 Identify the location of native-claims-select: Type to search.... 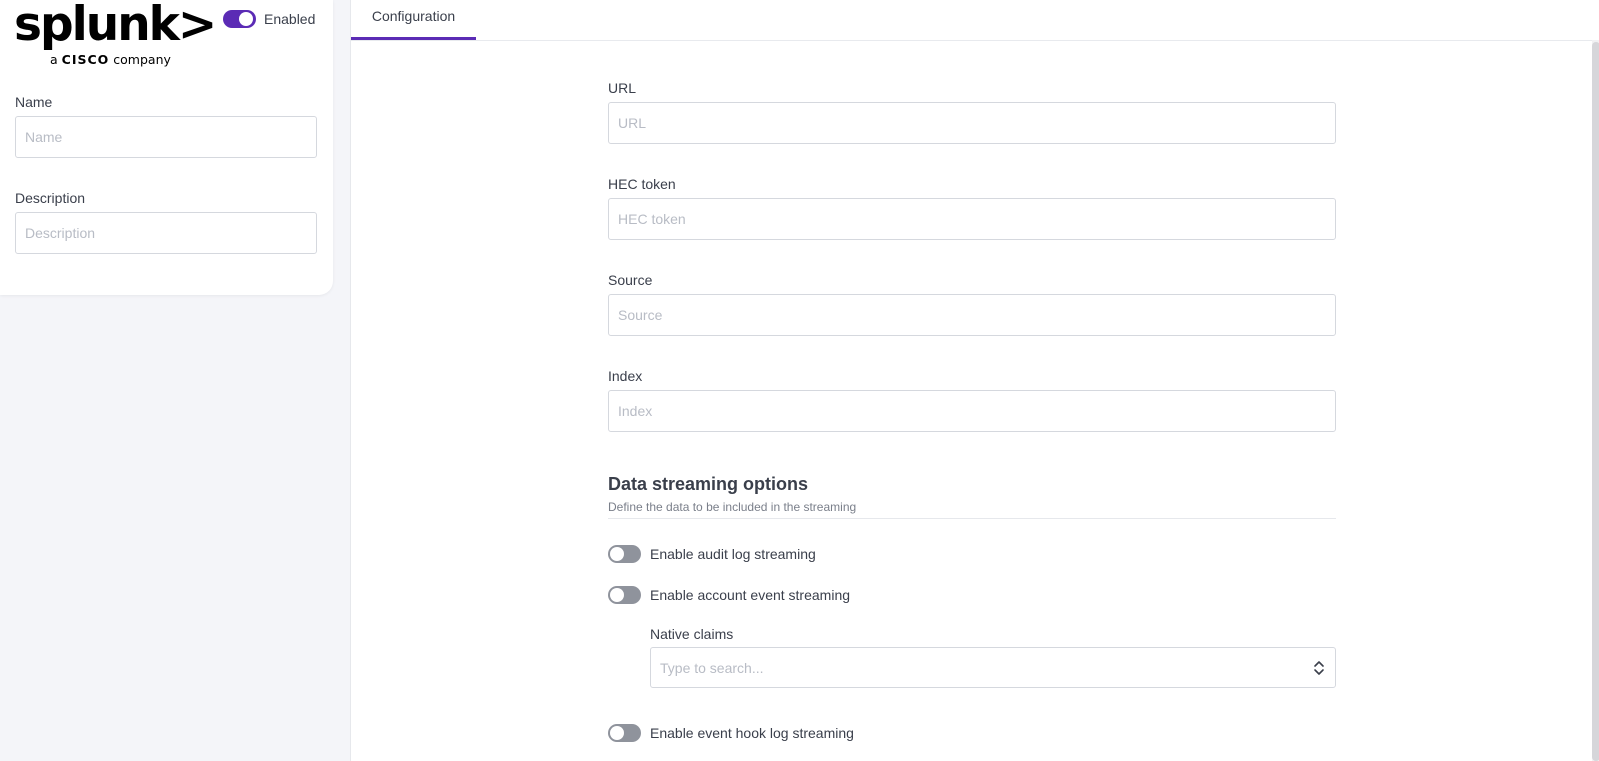
(993, 667).